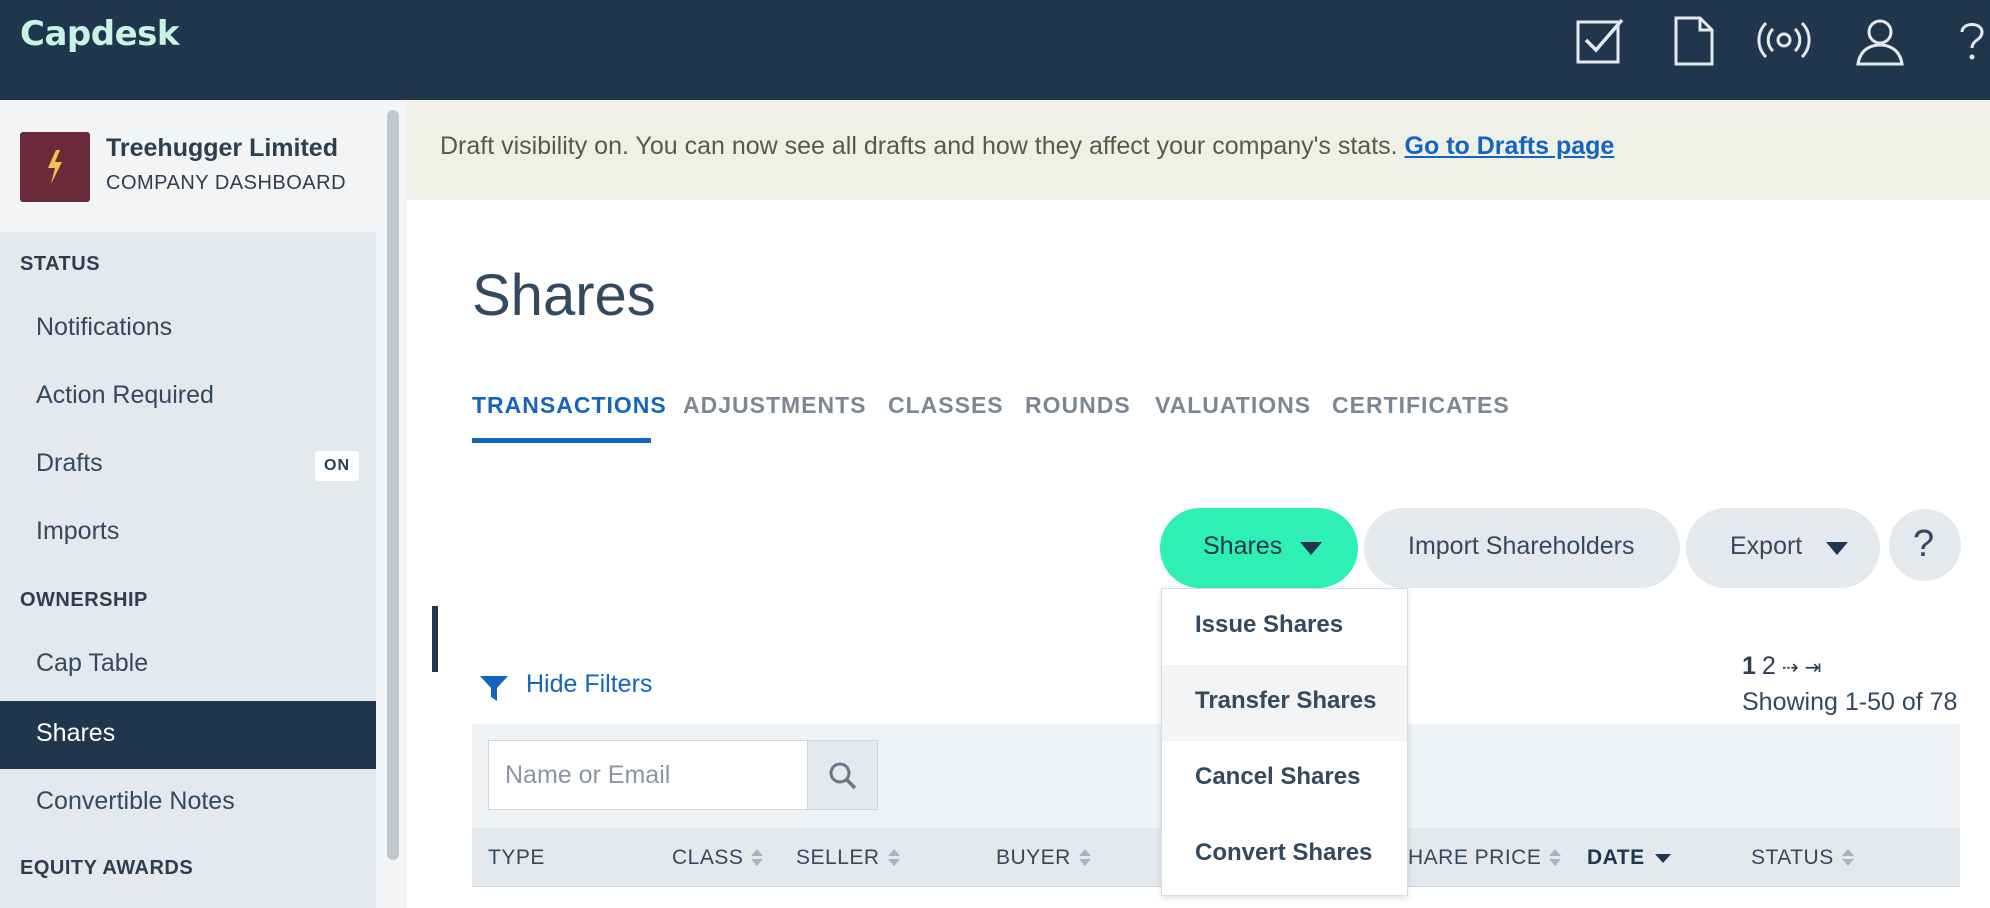  Describe the element at coordinates (1233, 405) in the screenshot. I see `tab-valuations: VALUATIONS` at that location.